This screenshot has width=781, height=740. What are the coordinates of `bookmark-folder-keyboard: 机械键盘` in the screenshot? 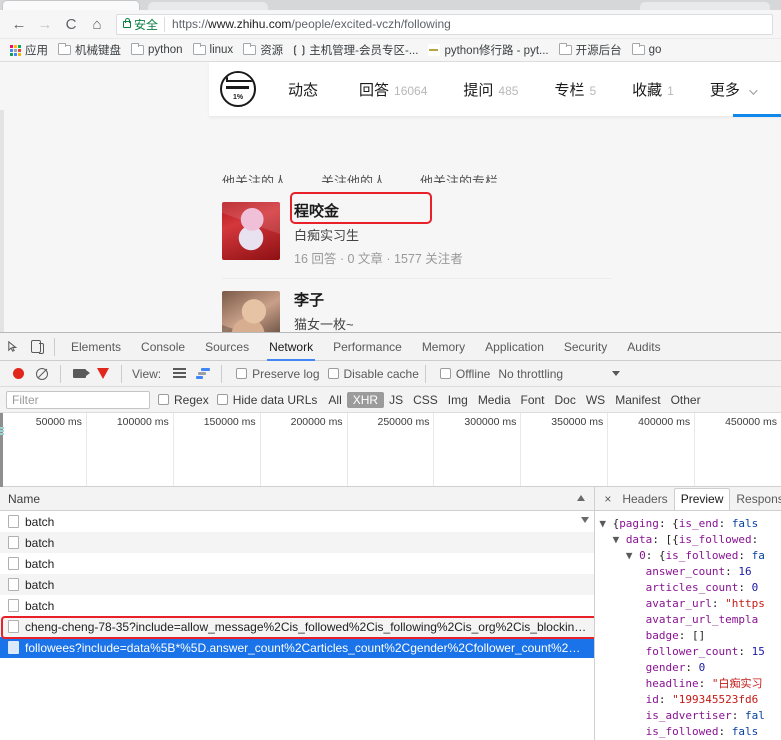 It's located at (89, 50).